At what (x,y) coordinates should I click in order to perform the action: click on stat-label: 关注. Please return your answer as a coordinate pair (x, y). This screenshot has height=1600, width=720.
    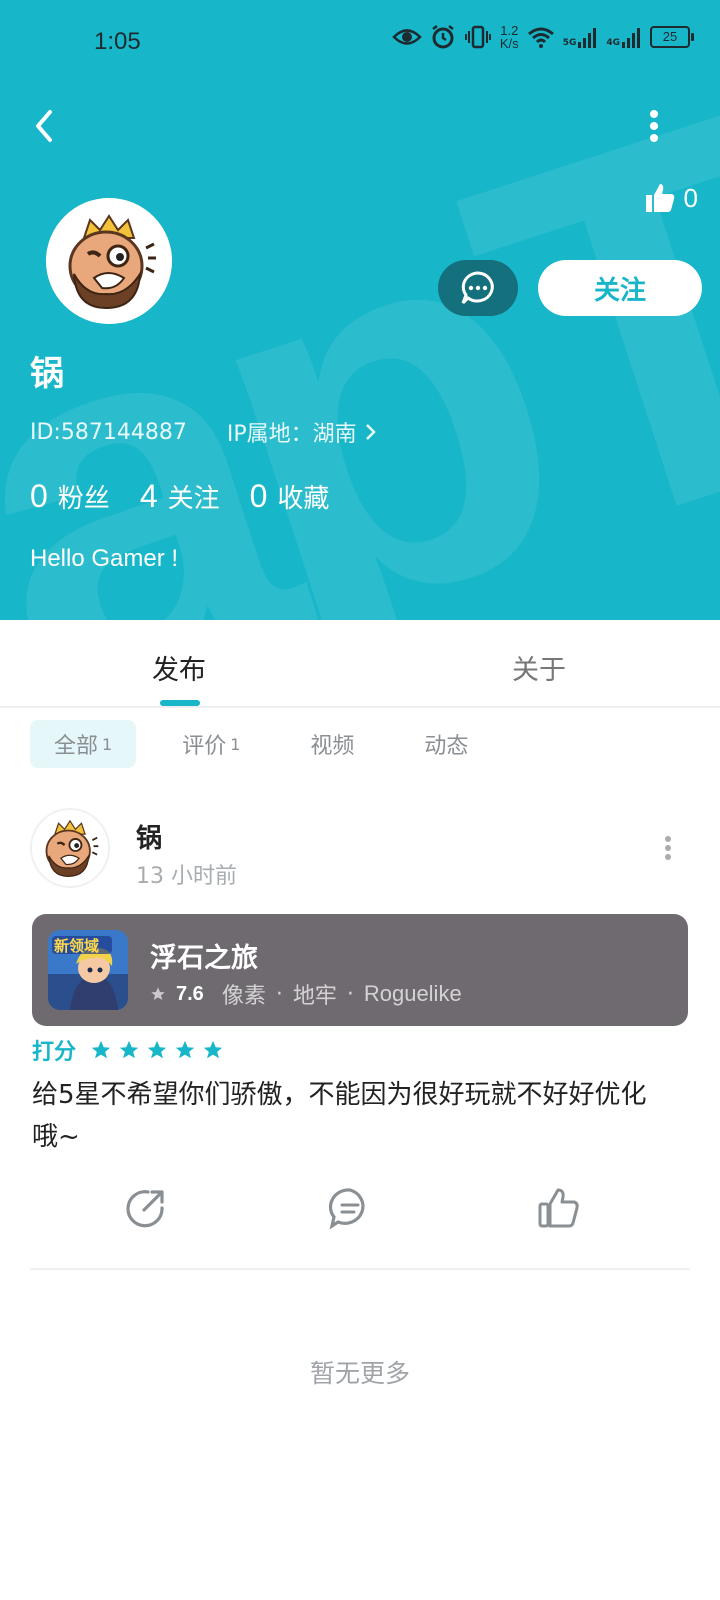
    Looking at the image, I should click on (193, 499).